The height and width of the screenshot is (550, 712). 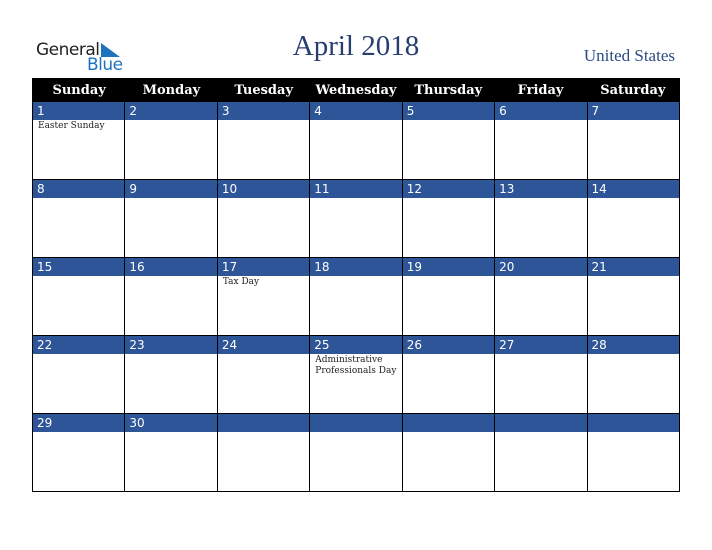 I want to click on date-number: 22, so click(x=79, y=345).